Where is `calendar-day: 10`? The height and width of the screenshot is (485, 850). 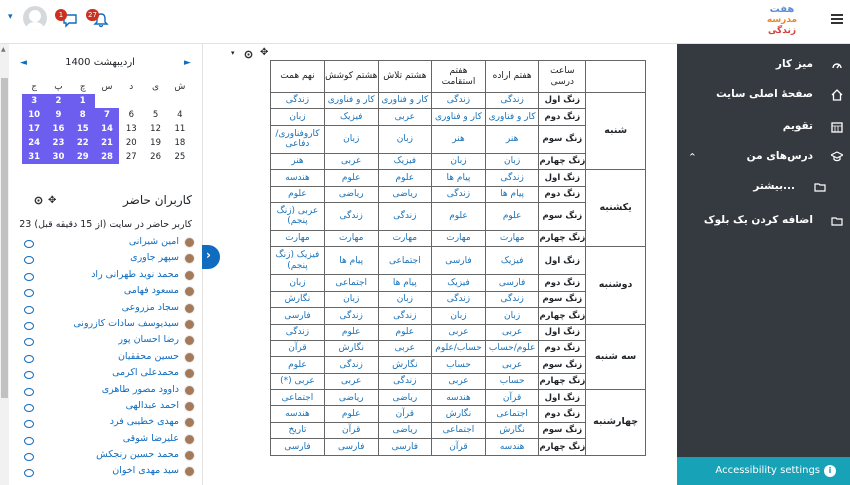 calendar-day: 10 is located at coordinates (34, 115).